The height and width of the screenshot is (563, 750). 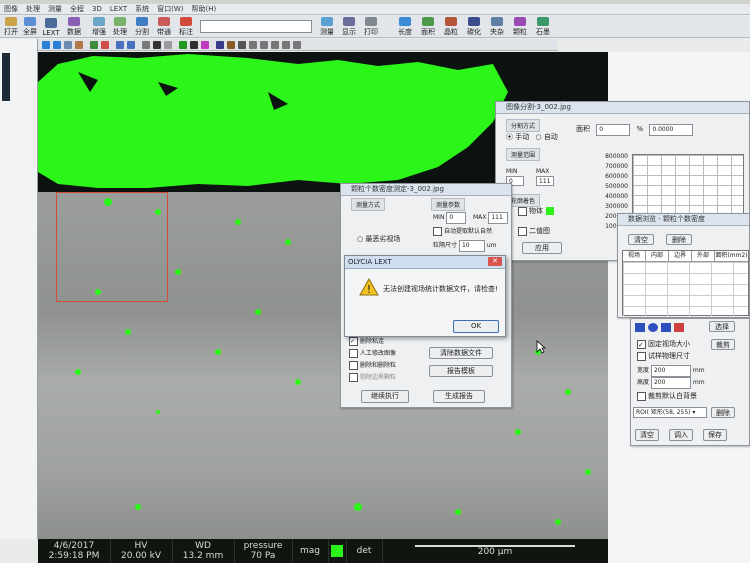 What do you see at coordinates (476, 326) in the screenshot?
I see `ok-button: OK` at bounding box center [476, 326].